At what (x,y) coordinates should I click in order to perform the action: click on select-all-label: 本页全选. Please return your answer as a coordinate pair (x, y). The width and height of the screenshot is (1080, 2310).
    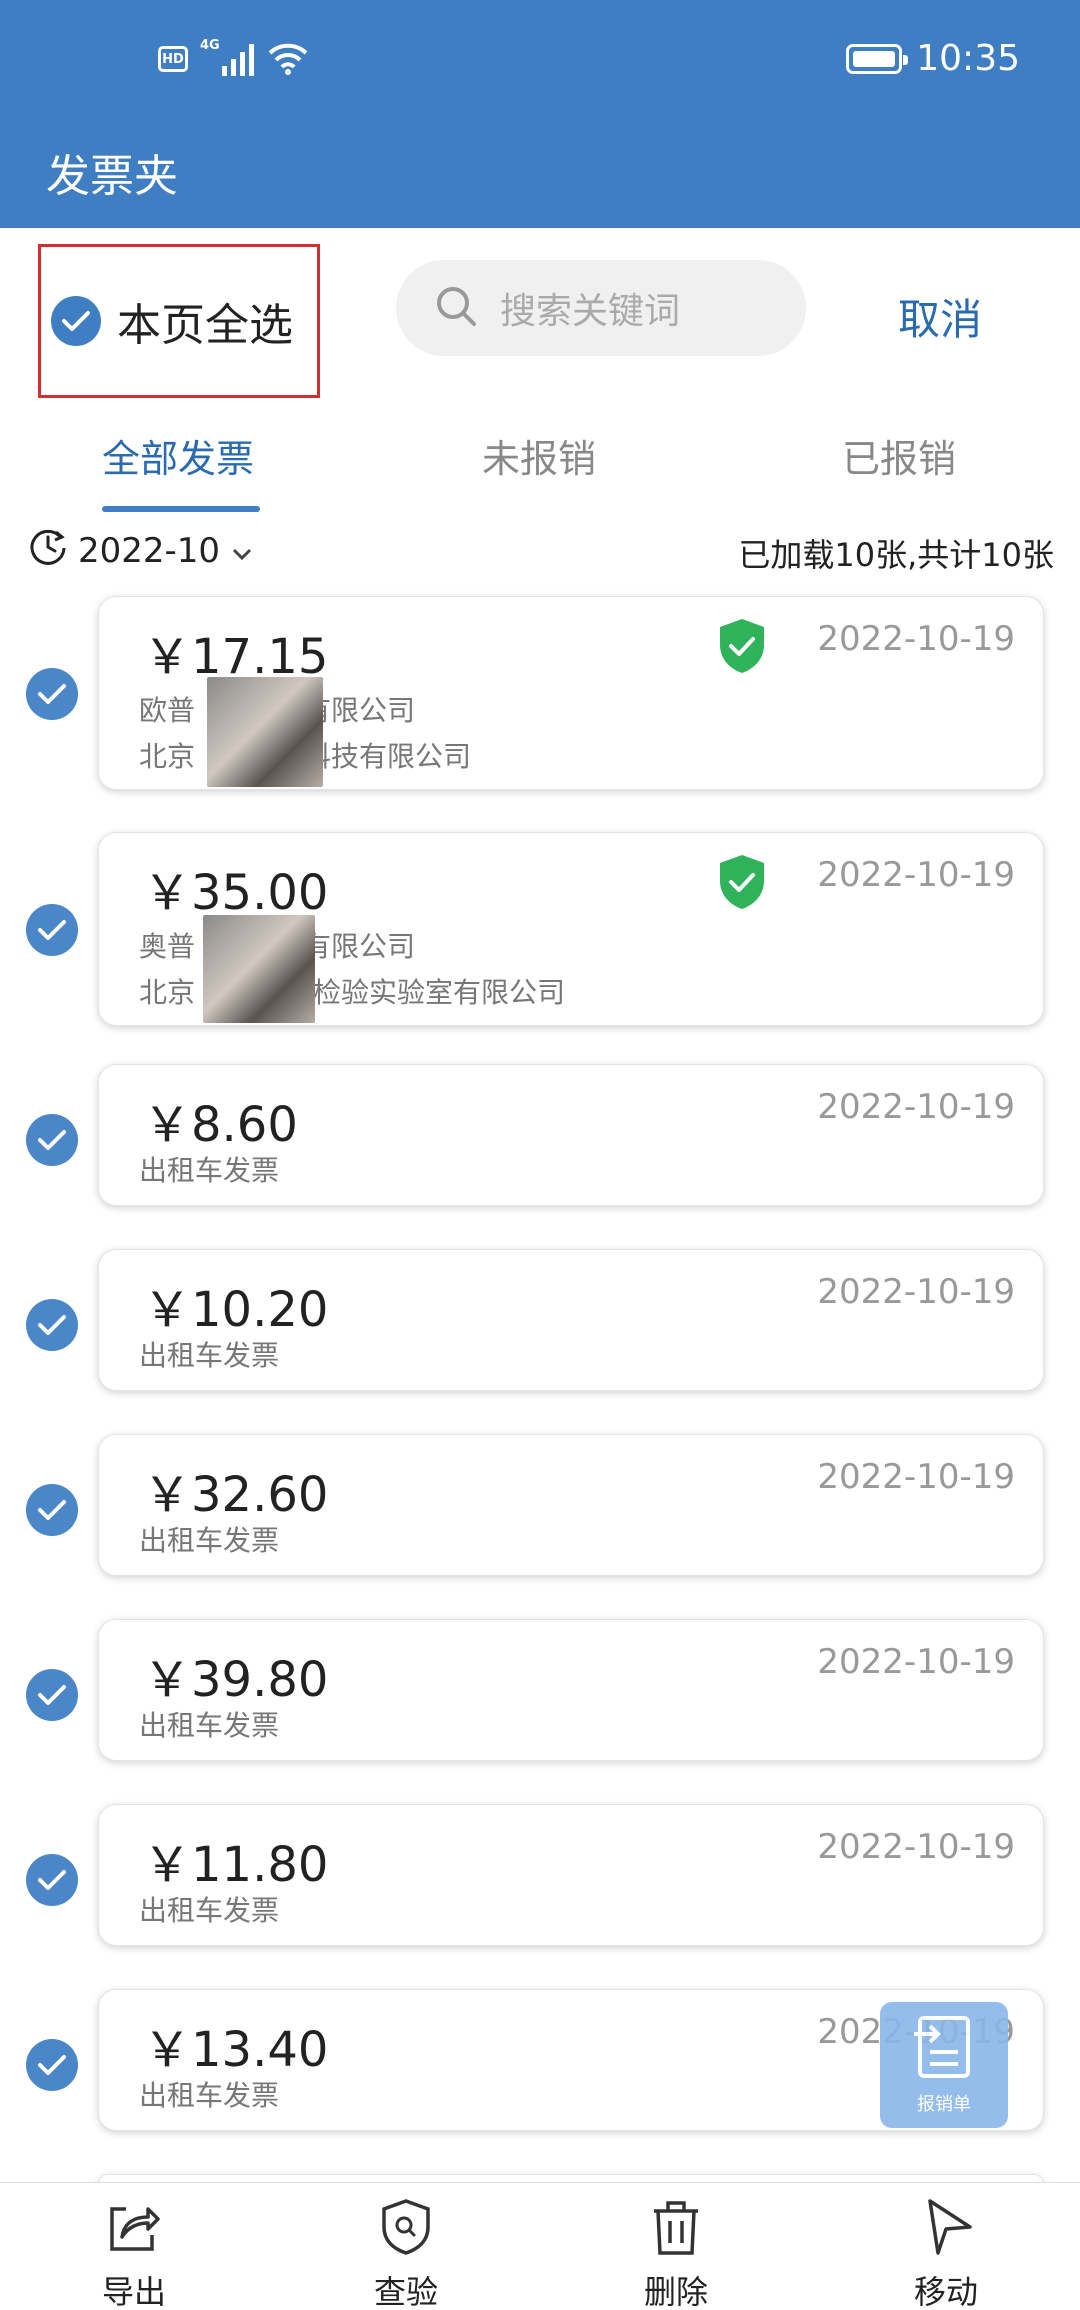
    Looking at the image, I should click on (205, 325).